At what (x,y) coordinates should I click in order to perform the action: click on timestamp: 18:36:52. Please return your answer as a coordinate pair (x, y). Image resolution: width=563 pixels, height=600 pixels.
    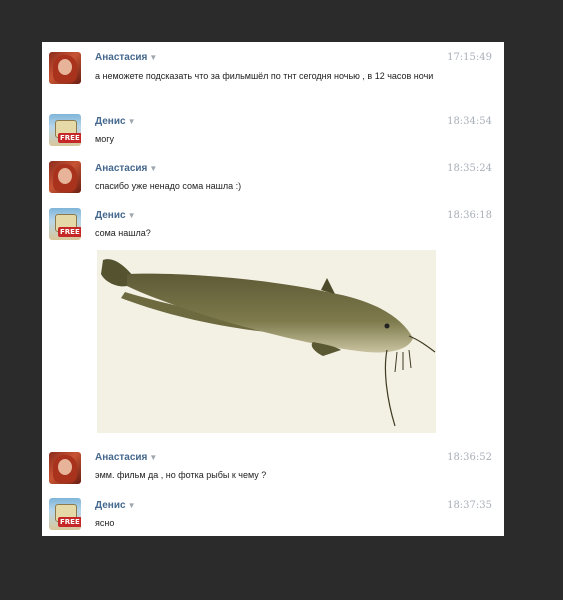
    Looking at the image, I should click on (469, 457).